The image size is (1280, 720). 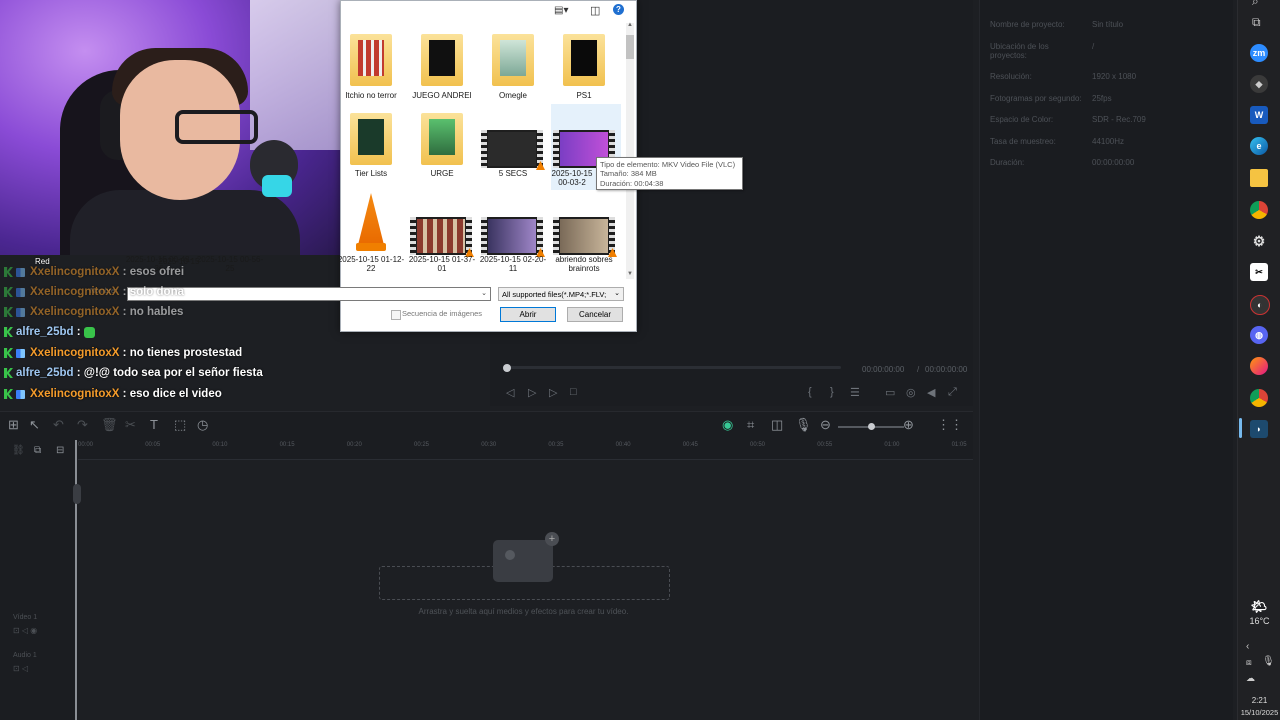 I want to click on edge-icon: e, so click(x=1259, y=146).